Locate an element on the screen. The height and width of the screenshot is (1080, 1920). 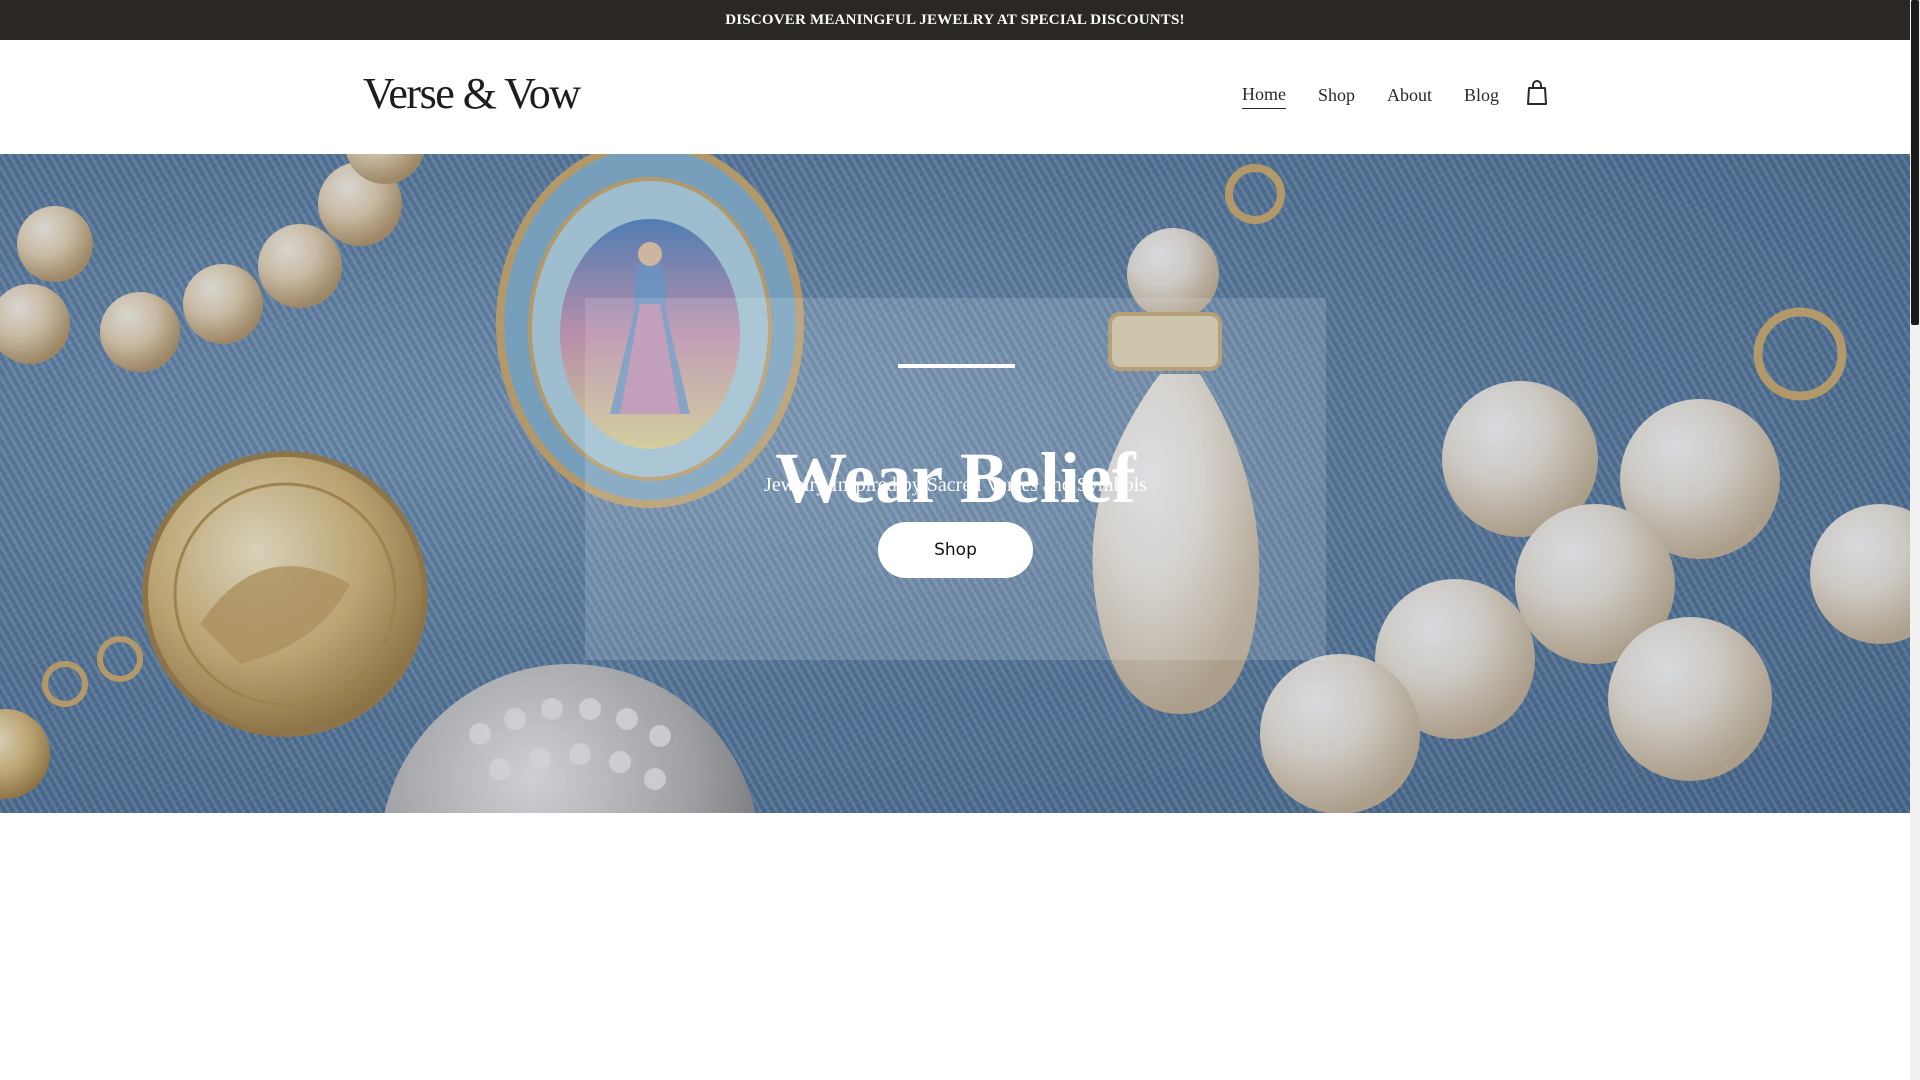
main-nav: Home Shop About Blog is located at coordinates (1370, 96).